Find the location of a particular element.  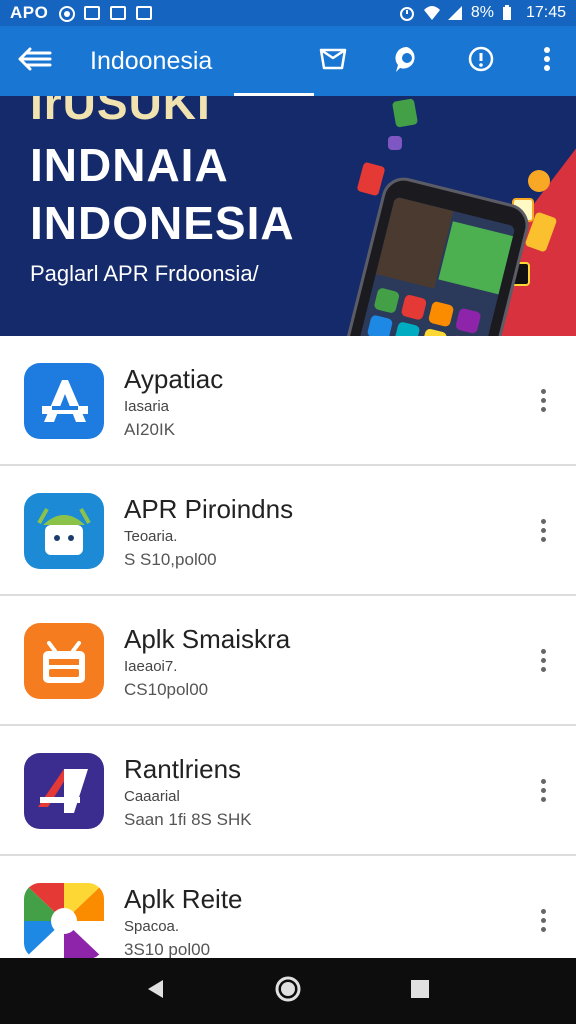

nav-recents-button is located at coordinates (420, 991).